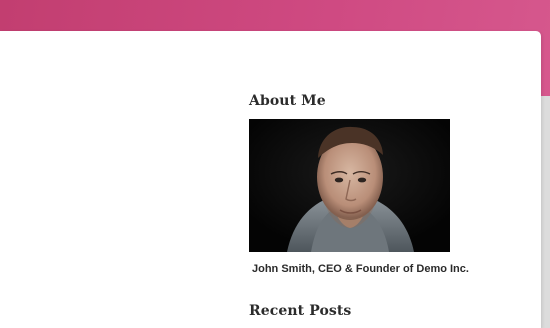 The height and width of the screenshot is (328, 550). Describe the element at coordinates (360, 269) in the screenshot. I see `profile-caption: John Smith, CEO & Founder of Demo Inc.` at that location.